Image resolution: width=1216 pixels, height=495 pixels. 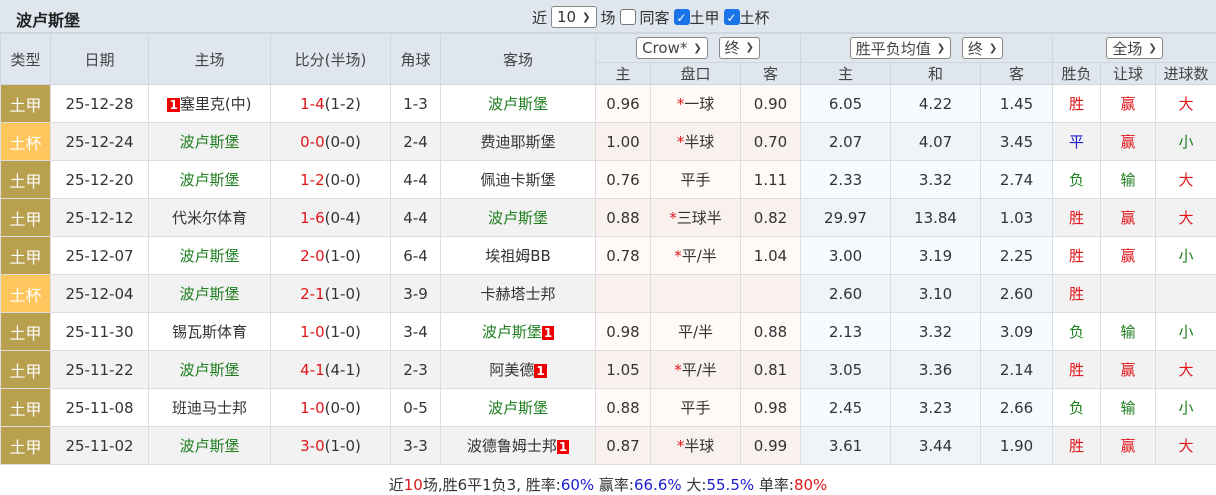 What do you see at coordinates (331, 408) in the screenshot?
I see `score: 1-0(0-0)` at bounding box center [331, 408].